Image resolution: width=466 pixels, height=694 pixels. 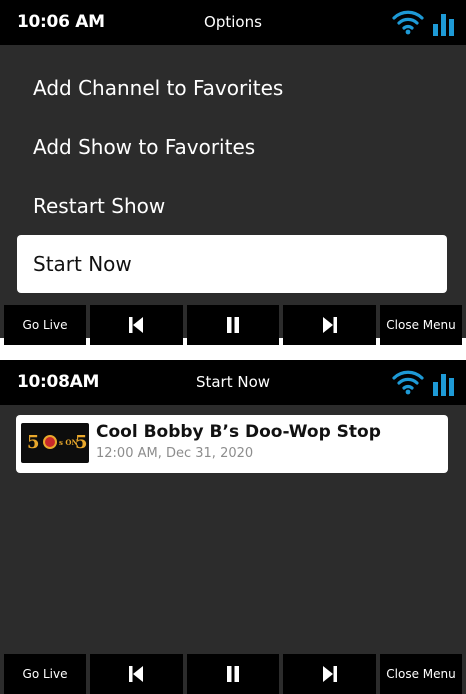 I want to click on status-bar: 10:08AM Start Now, so click(x=233, y=382).